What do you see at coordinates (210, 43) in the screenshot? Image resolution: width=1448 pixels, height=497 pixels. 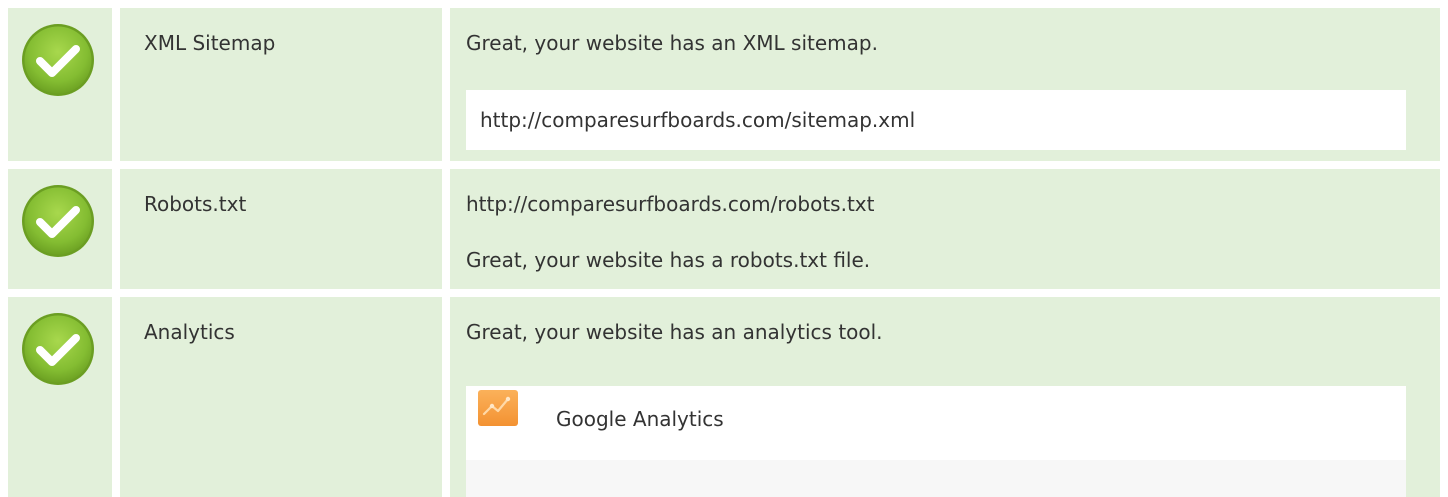 I see `check-name: XML Sitemap` at bounding box center [210, 43].